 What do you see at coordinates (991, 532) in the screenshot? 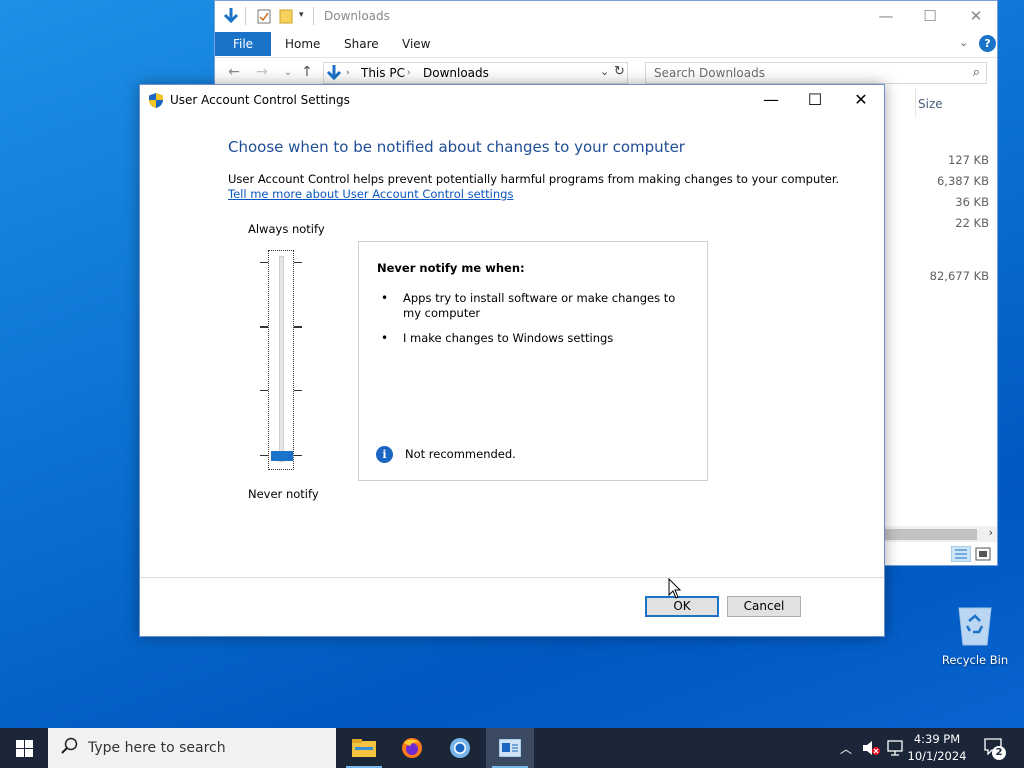
I see `scroll-right-icon: ›` at bounding box center [991, 532].